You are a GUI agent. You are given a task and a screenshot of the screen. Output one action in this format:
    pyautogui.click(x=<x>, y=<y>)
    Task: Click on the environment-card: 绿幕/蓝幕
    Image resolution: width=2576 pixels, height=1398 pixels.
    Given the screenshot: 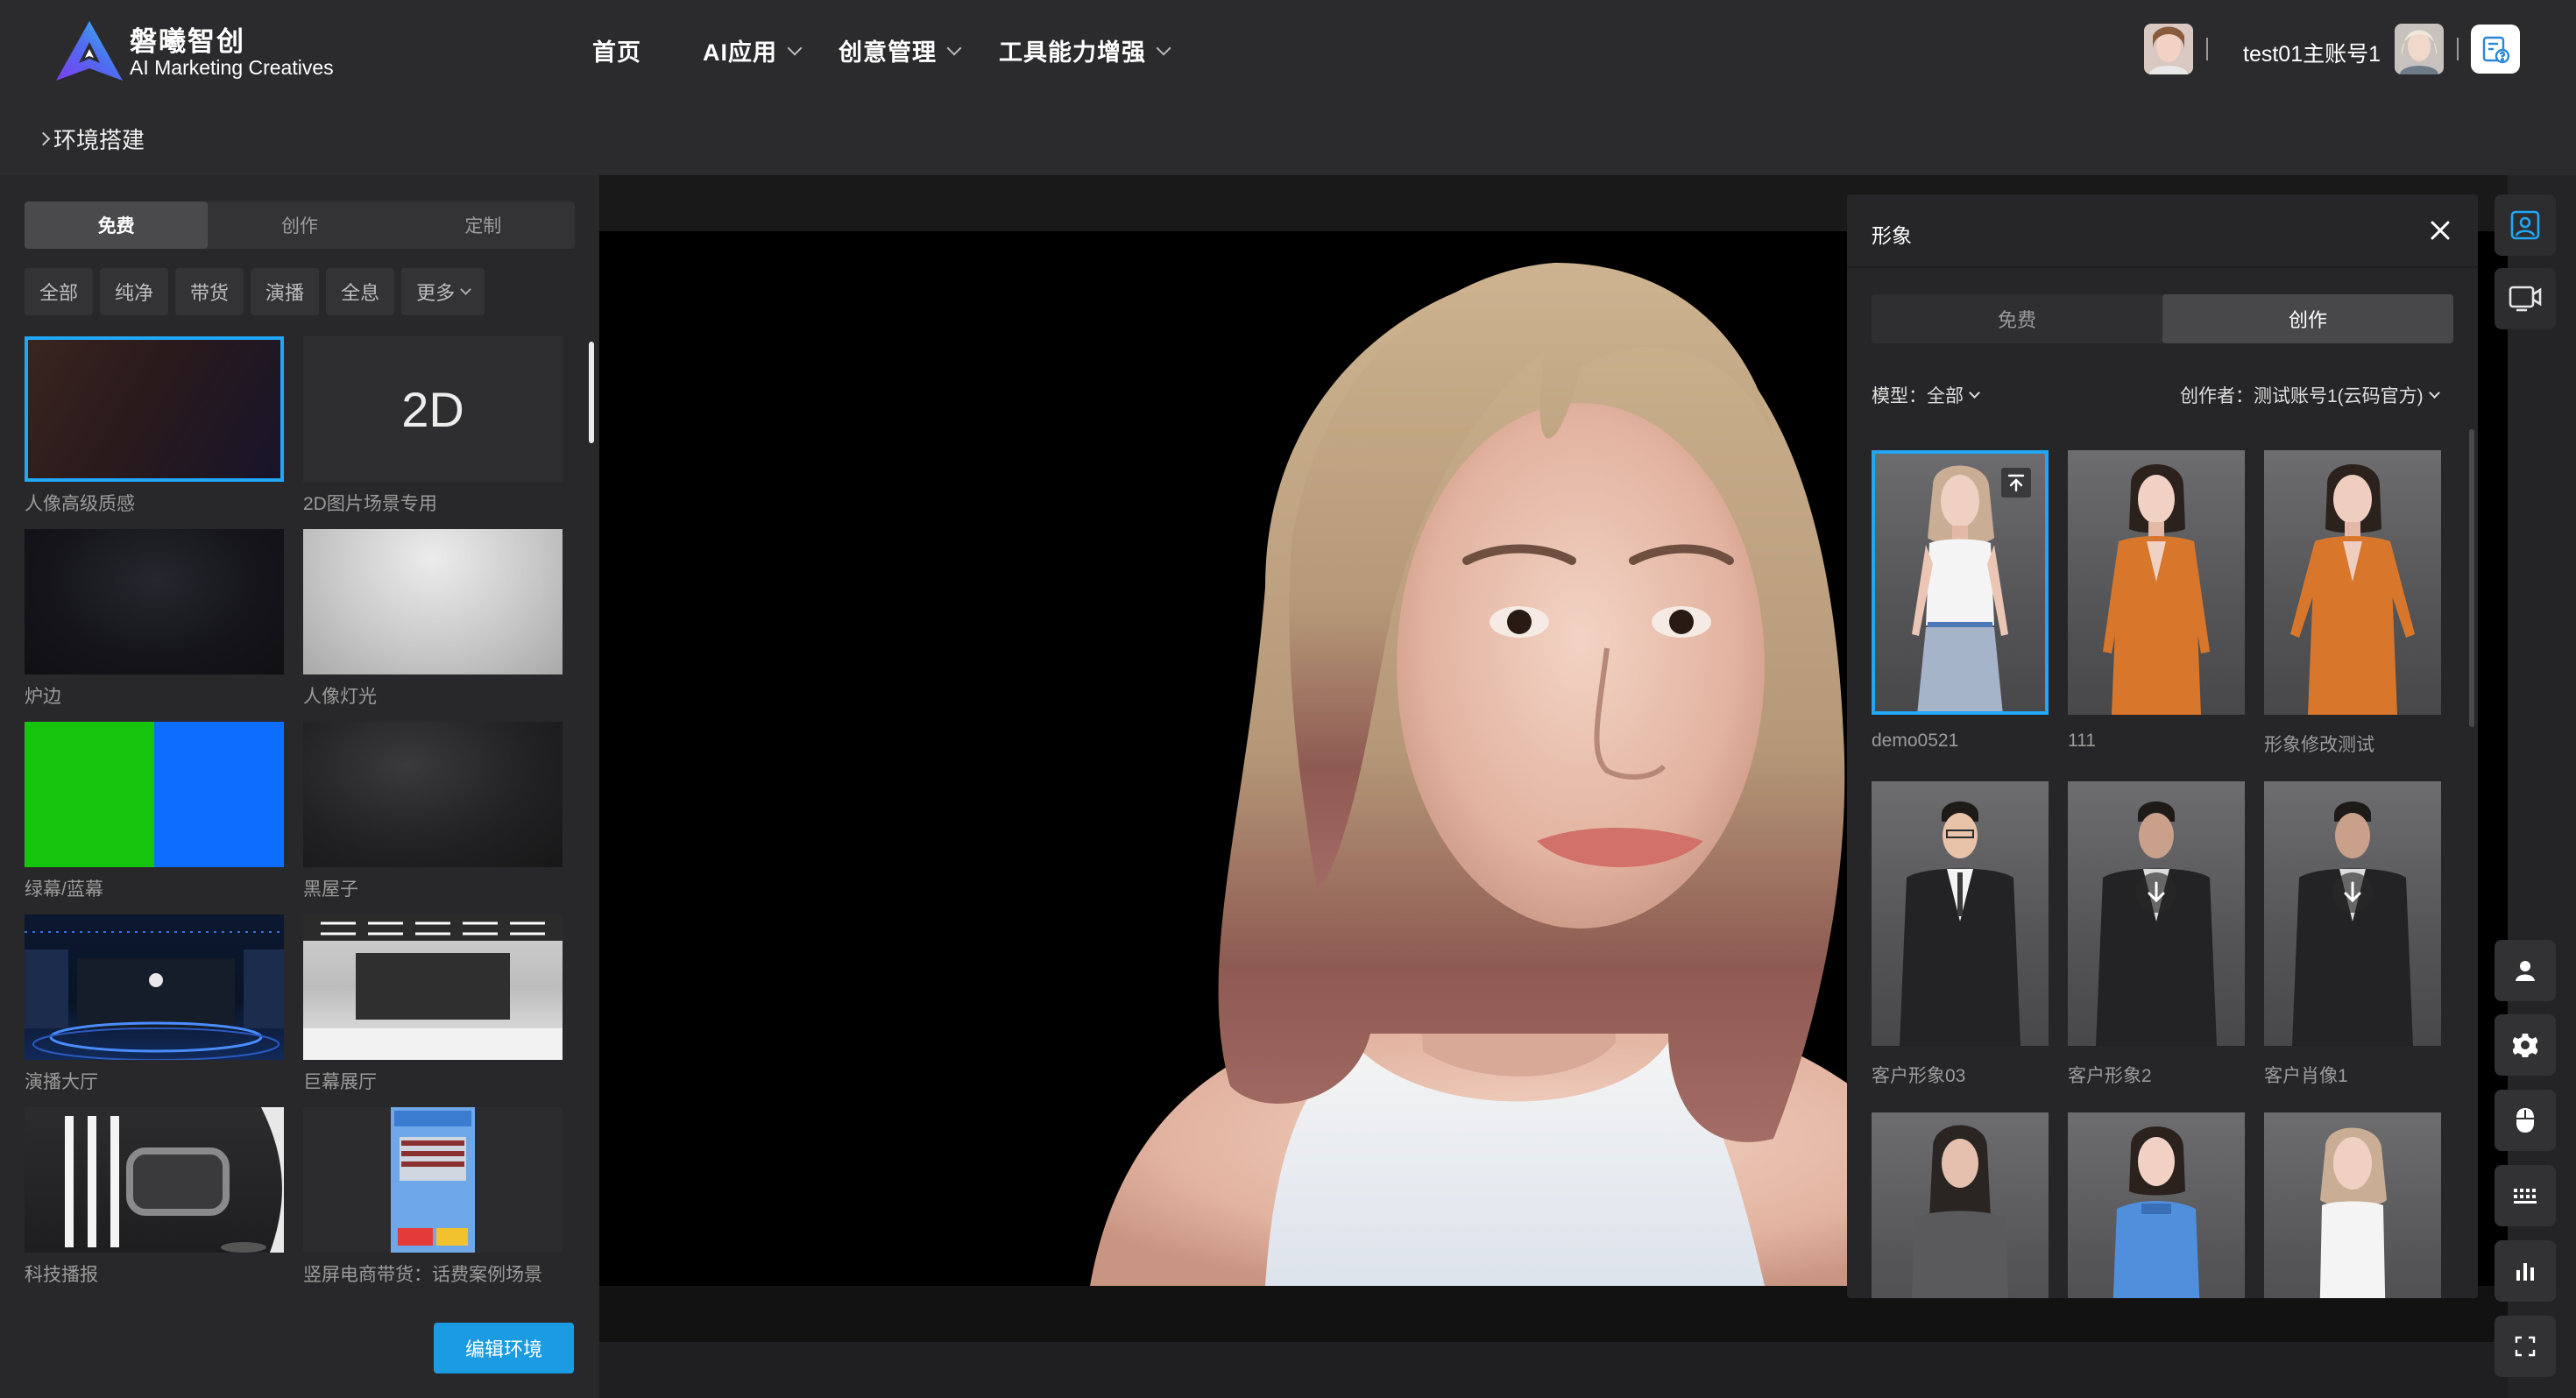 What is the action you would take?
    pyautogui.click(x=154, y=811)
    